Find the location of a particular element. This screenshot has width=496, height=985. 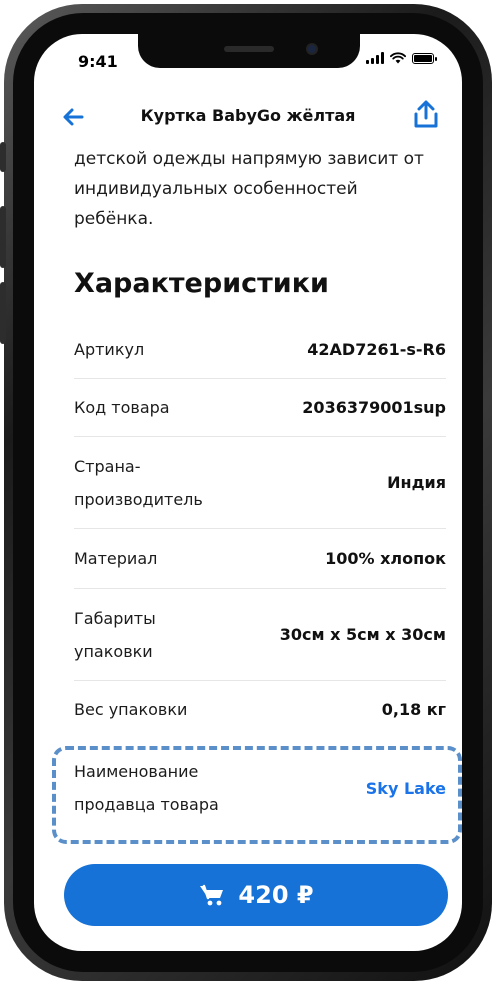

status-icons is located at coordinates (401, 58).